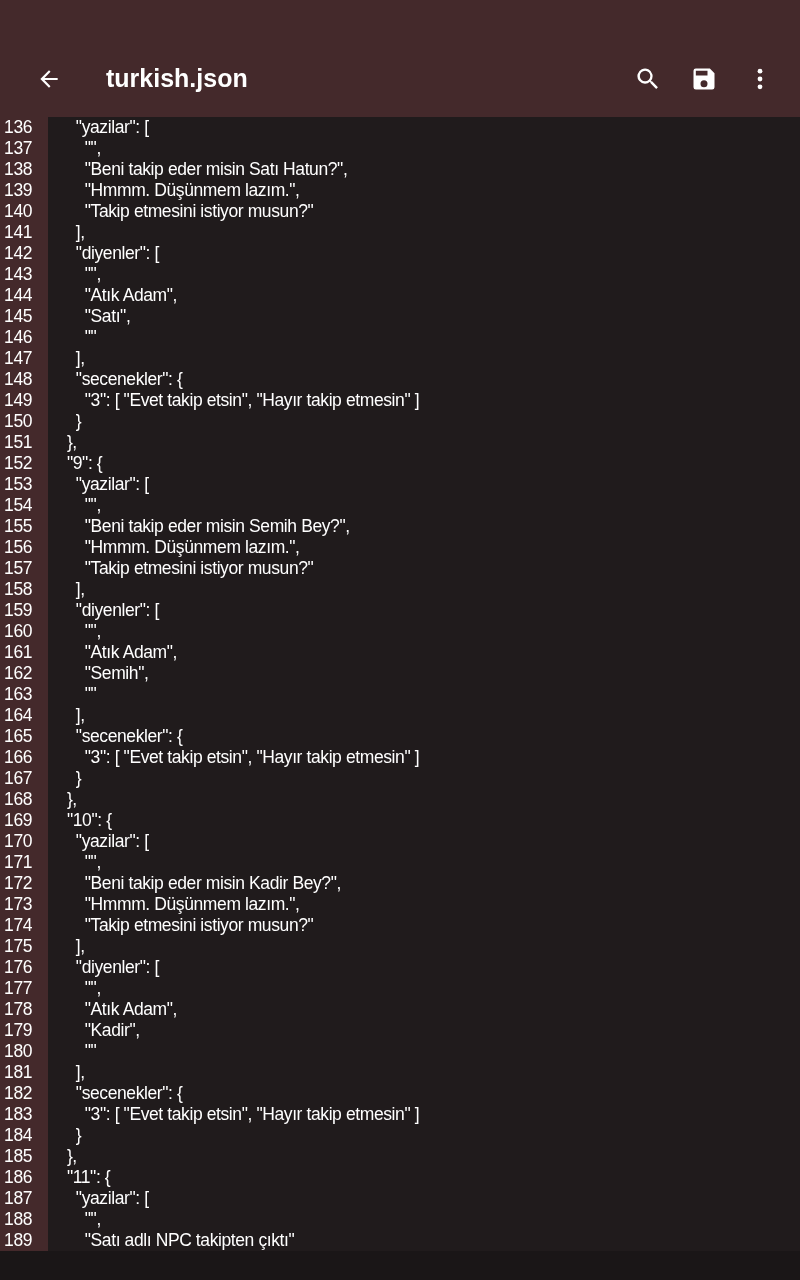 The image size is (800, 1280). Describe the element at coordinates (111, 1030) in the screenshot. I see `code-line: "Kadir",` at that location.